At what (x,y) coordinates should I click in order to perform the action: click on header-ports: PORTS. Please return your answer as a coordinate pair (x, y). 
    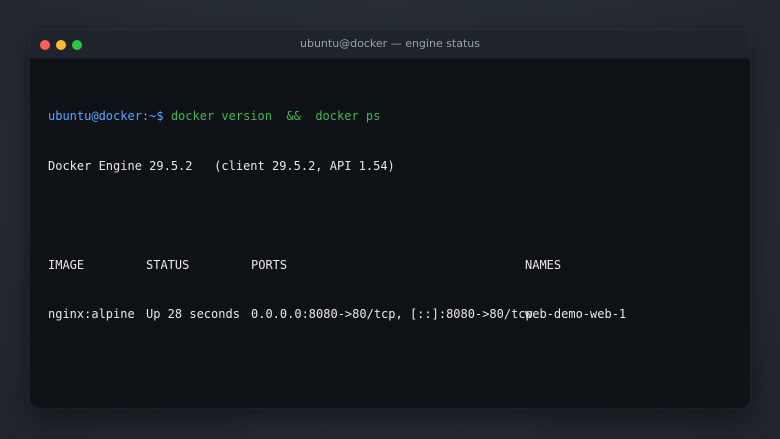
    Looking at the image, I should click on (269, 264).